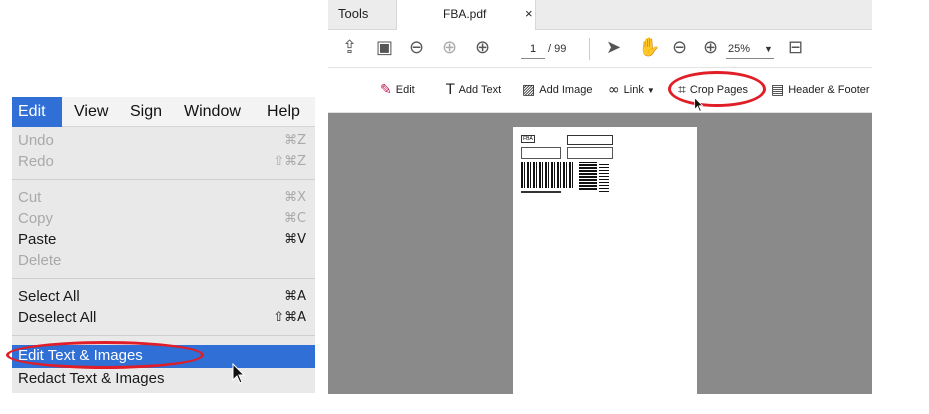  What do you see at coordinates (162, 141) in the screenshot?
I see `menu-item-undo: Undo ⌘Z` at bounding box center [162, 141].